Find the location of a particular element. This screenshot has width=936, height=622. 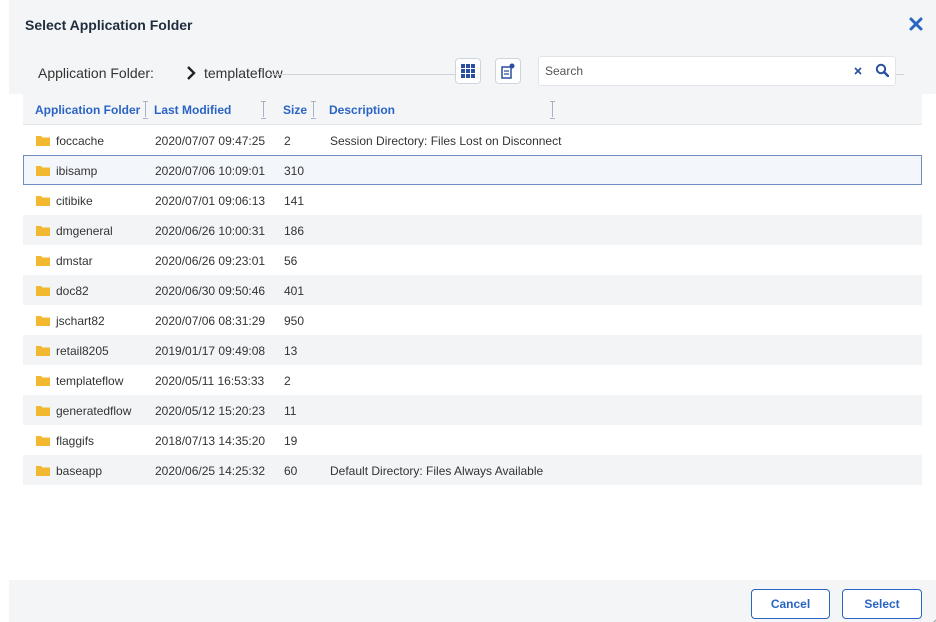

size-cell: 60 is located at coordinates (291, 471).